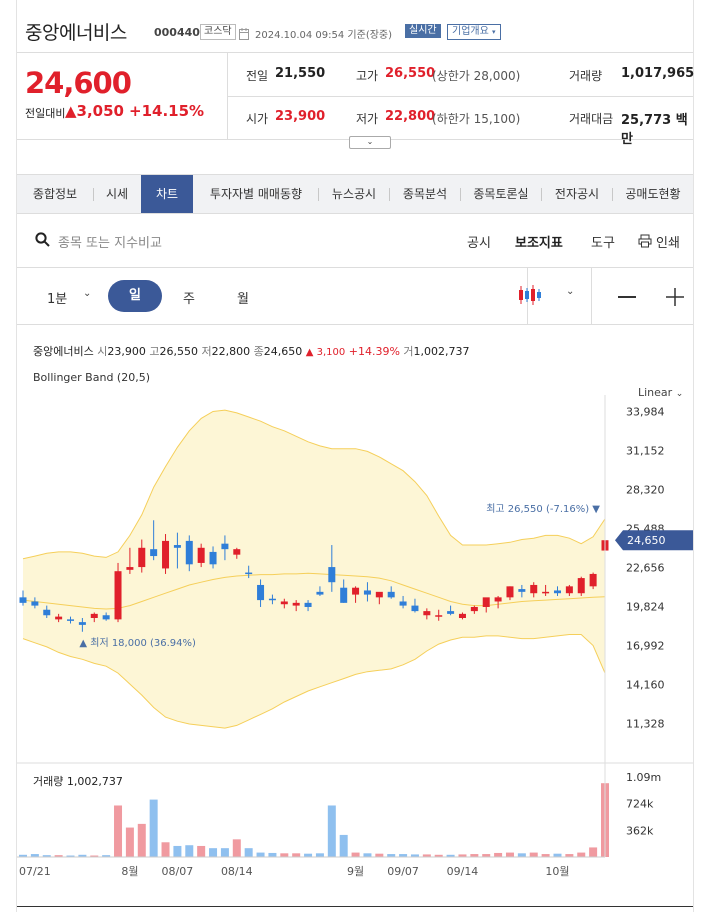  I want to click on disclosure-button: 공시, so click(479, 241).